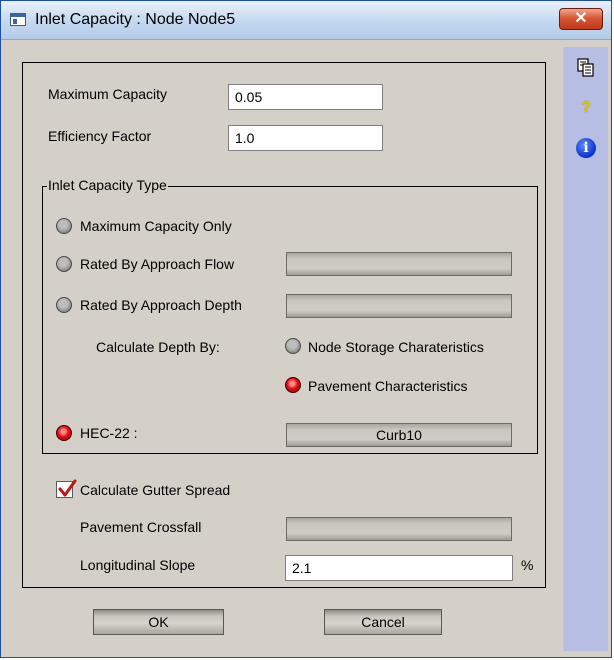  What do you see at coordinates (305, 138) in the screenshot?
I see `efficiency-input` at bounding box center [305, 138].